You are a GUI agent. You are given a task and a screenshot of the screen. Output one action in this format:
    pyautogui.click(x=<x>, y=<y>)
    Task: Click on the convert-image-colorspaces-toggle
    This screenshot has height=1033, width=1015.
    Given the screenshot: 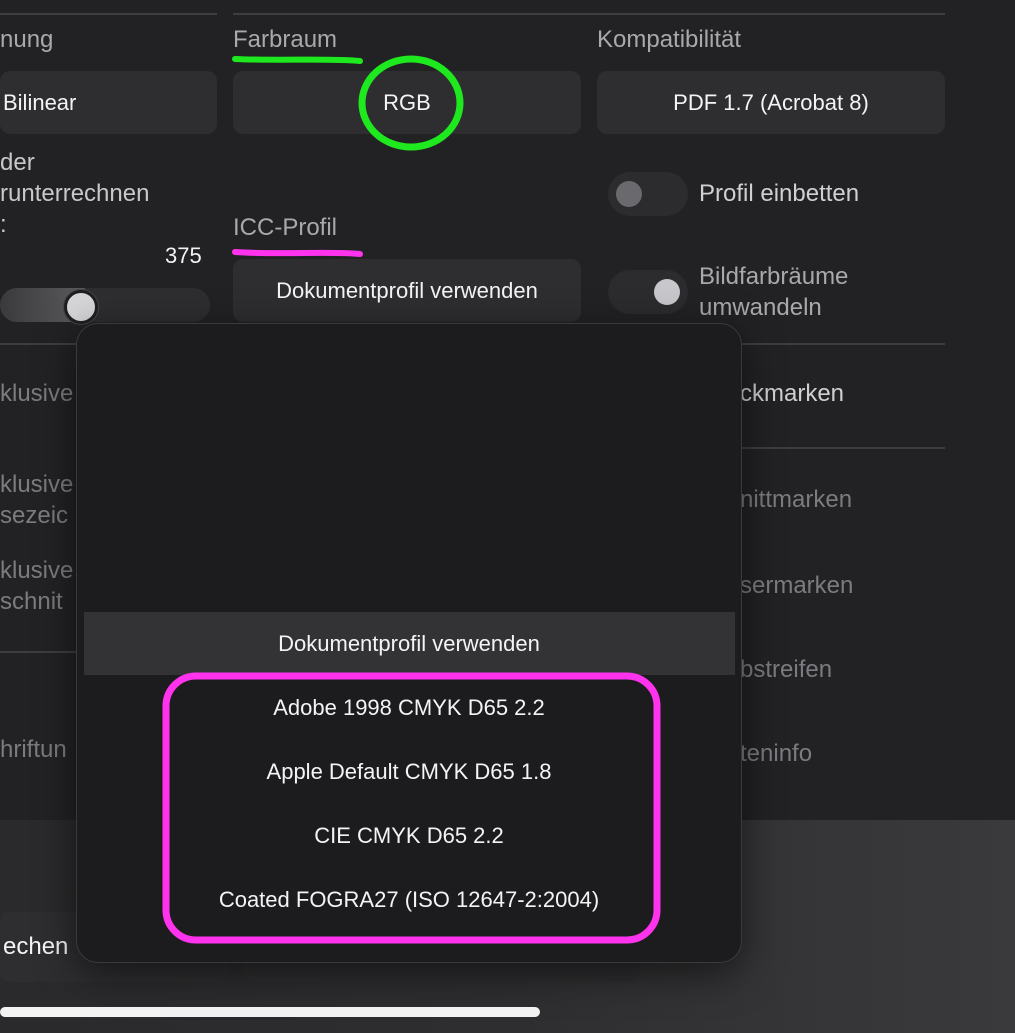 What is the action you would take?
    pyautogui.click(x=648, y=292)
    